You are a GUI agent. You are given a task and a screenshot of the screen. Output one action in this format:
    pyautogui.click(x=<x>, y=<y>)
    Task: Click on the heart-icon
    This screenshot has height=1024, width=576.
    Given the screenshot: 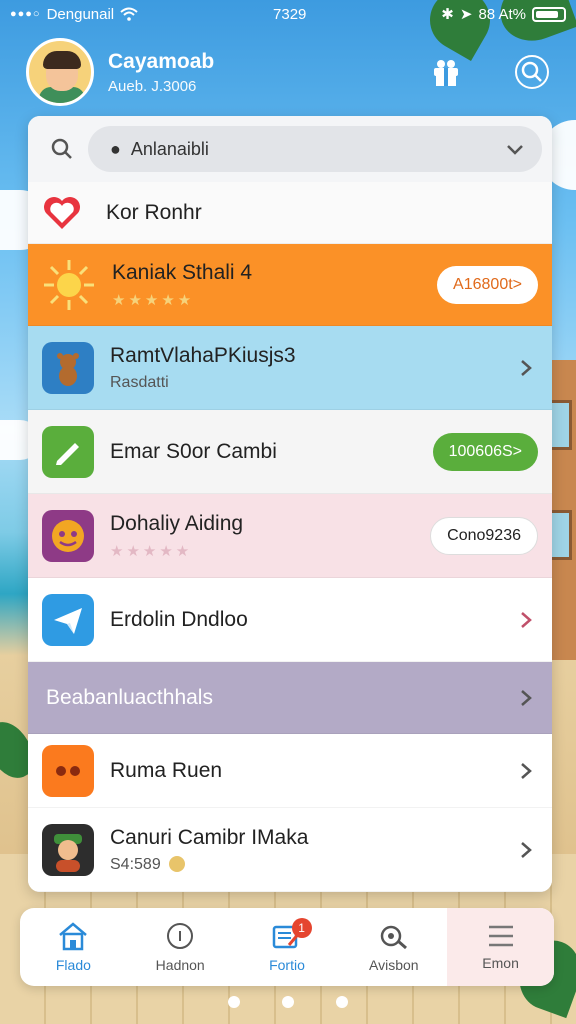 What is the action you would take?
    pyautogui.click(x=62, y=212)
    